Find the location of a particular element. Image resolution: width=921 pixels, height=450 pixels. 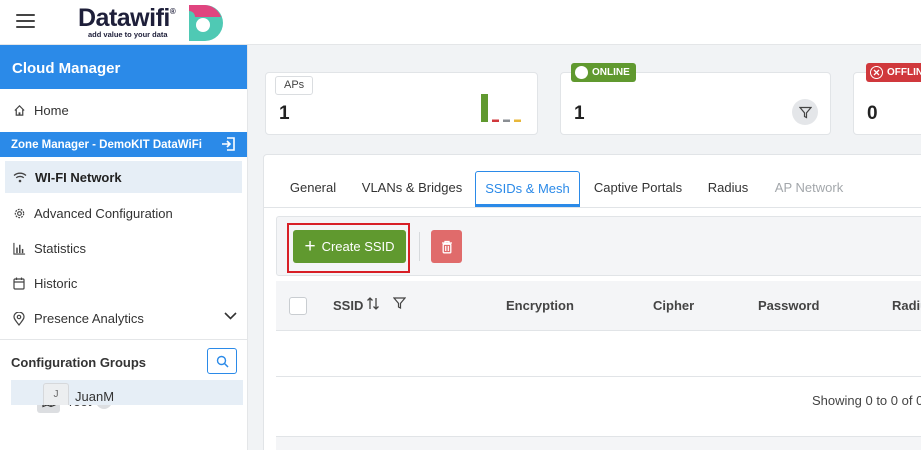

offline-card: OFFLIN 0 is located at coordinates (887, 99).